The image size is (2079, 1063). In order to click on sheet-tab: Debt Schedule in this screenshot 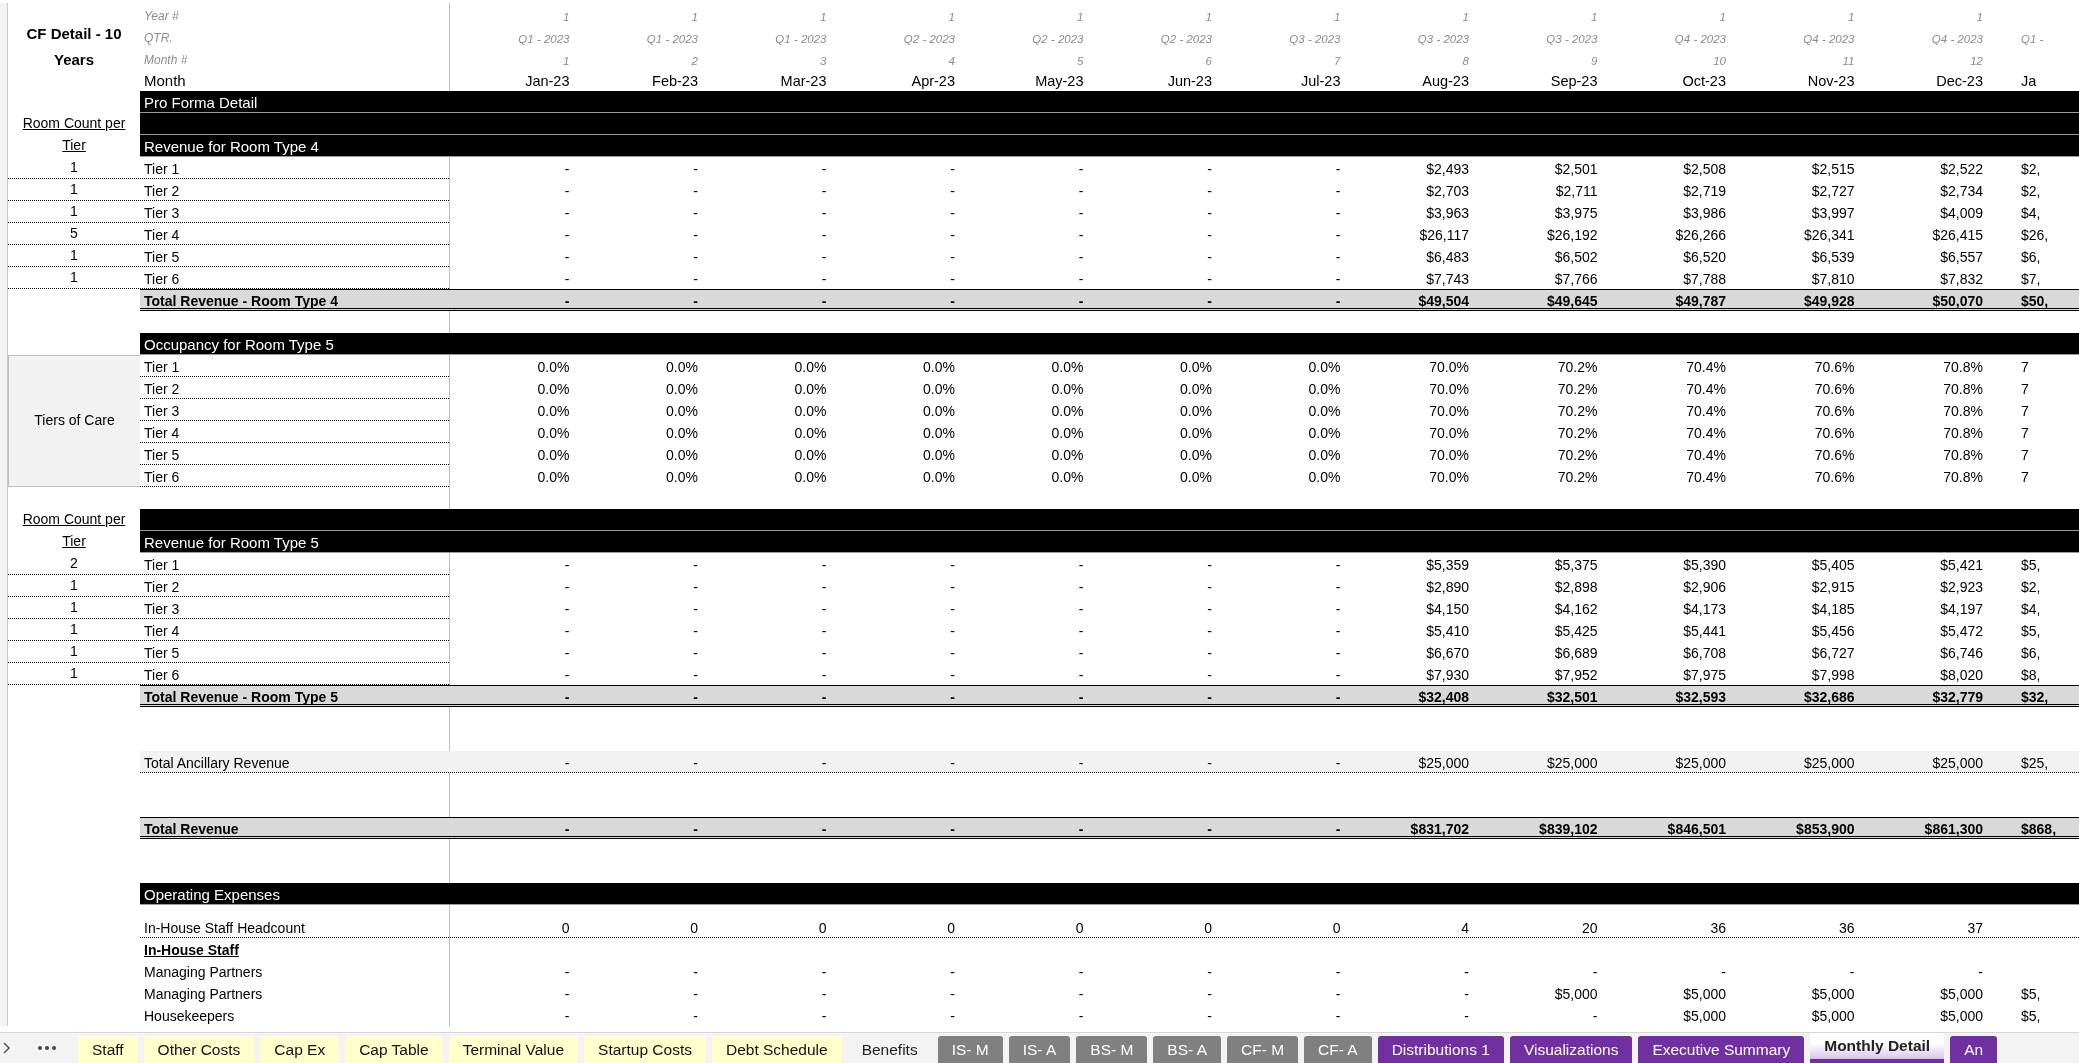, I will do `click(776, 1049)`.